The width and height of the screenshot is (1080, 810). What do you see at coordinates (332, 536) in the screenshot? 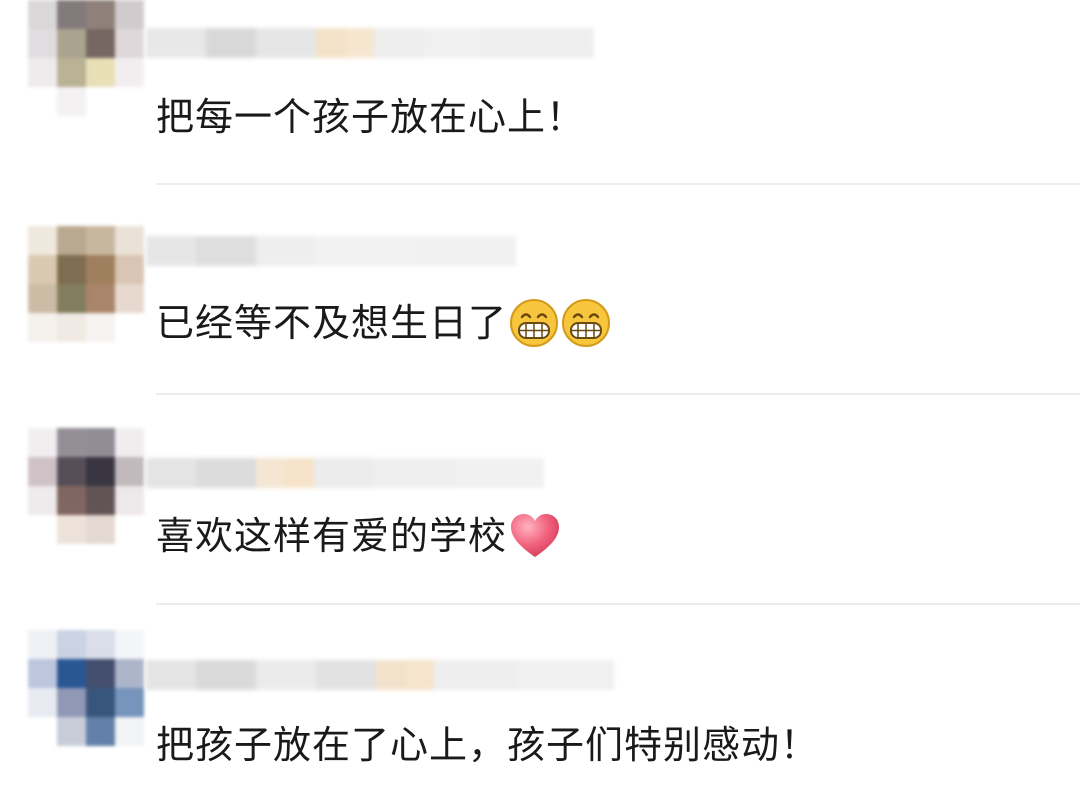
I see `comment-text-content: 喜欢这样有爱的学校` at bounding box center [332, 536].